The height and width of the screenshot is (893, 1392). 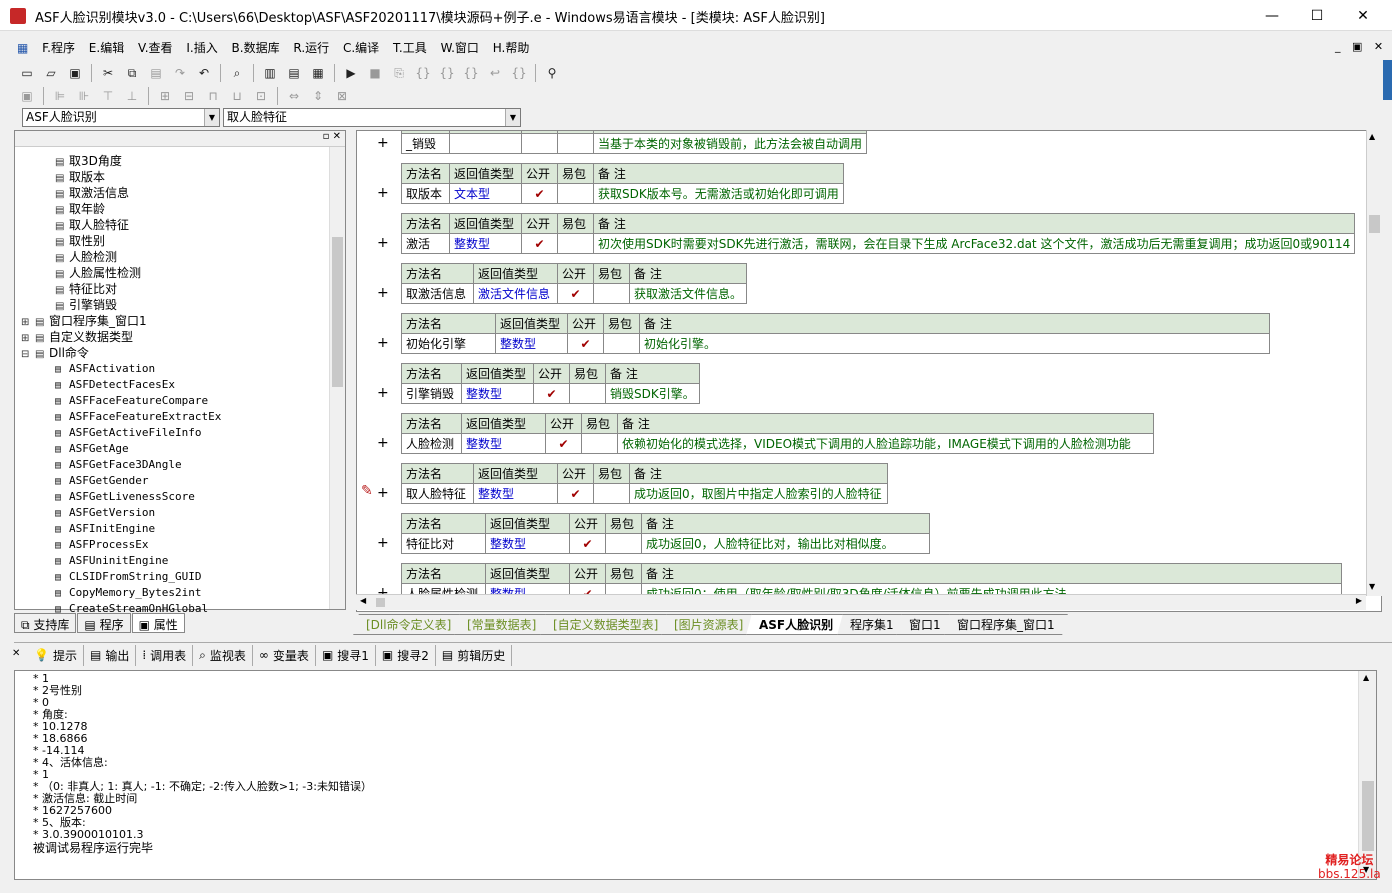 I want to click on new-file-icon: ▭, so click(x=27, y=73).